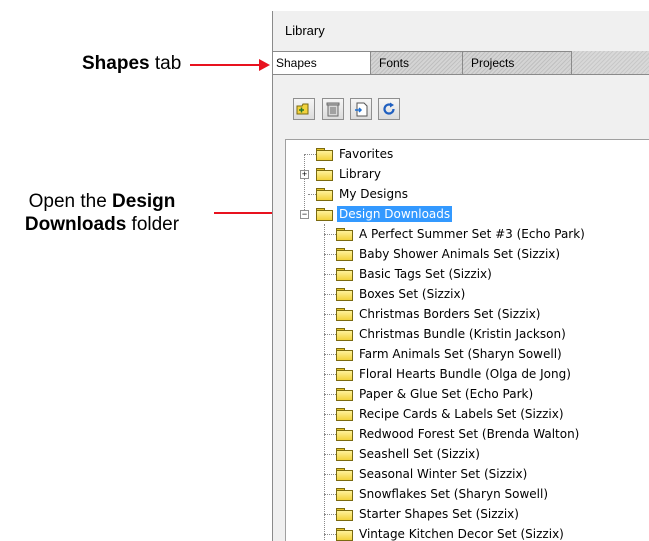 The image size is (649, 541). I want to click on trash-icon, so click(333, 109).